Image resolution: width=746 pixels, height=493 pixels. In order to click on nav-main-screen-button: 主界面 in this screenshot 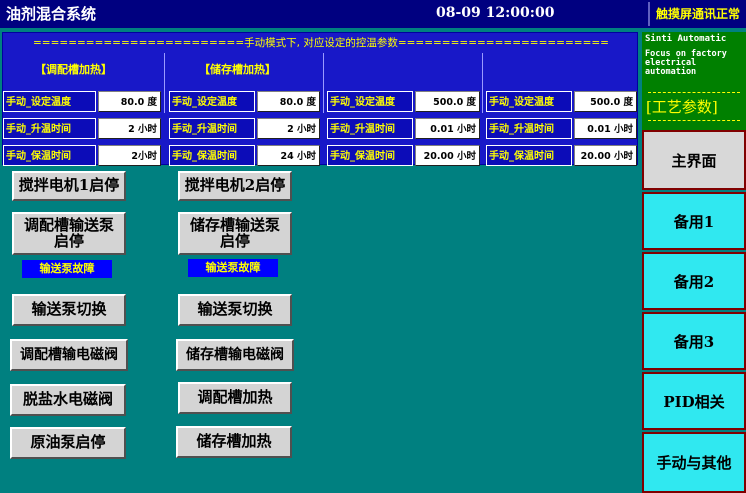, I will do `click(694, 160)`.